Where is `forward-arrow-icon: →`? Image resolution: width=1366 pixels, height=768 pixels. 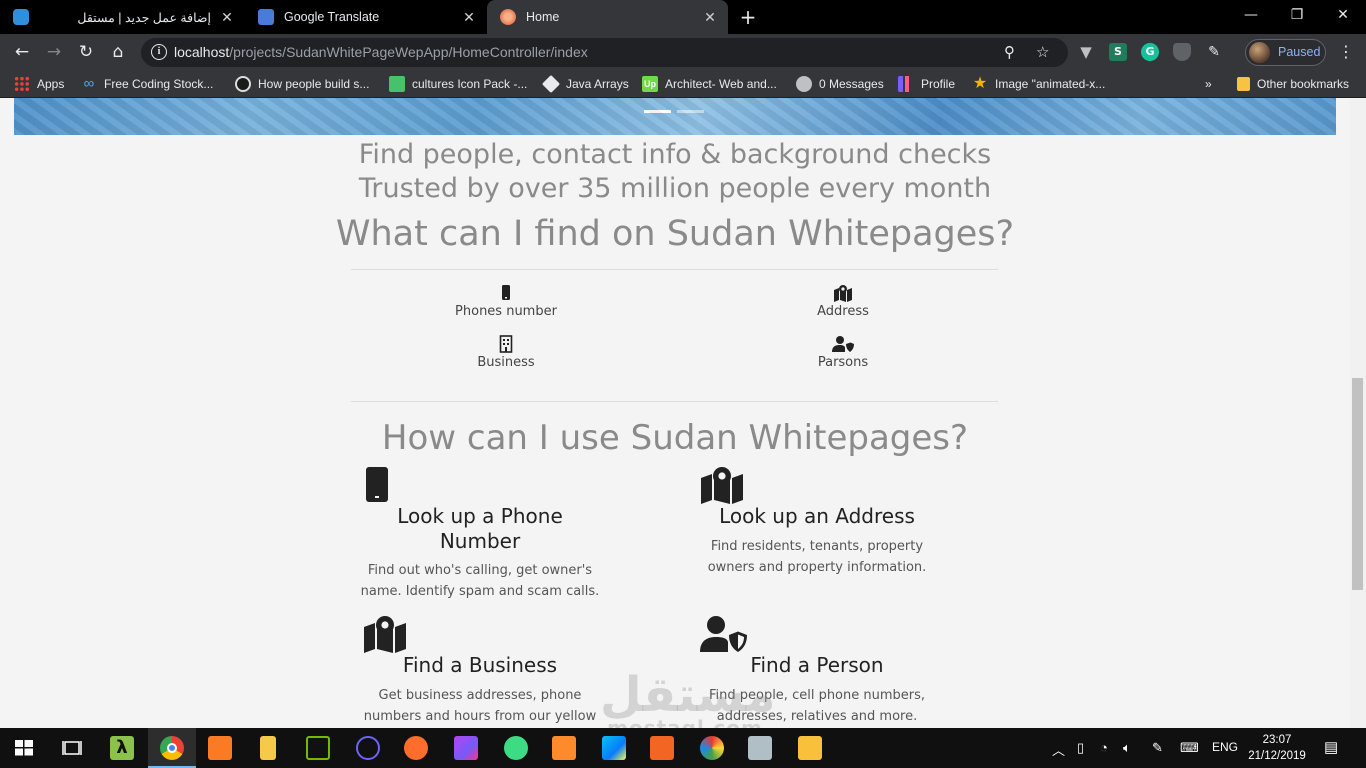
forward-arrow-icon: → is located at coordinates (54, 52).